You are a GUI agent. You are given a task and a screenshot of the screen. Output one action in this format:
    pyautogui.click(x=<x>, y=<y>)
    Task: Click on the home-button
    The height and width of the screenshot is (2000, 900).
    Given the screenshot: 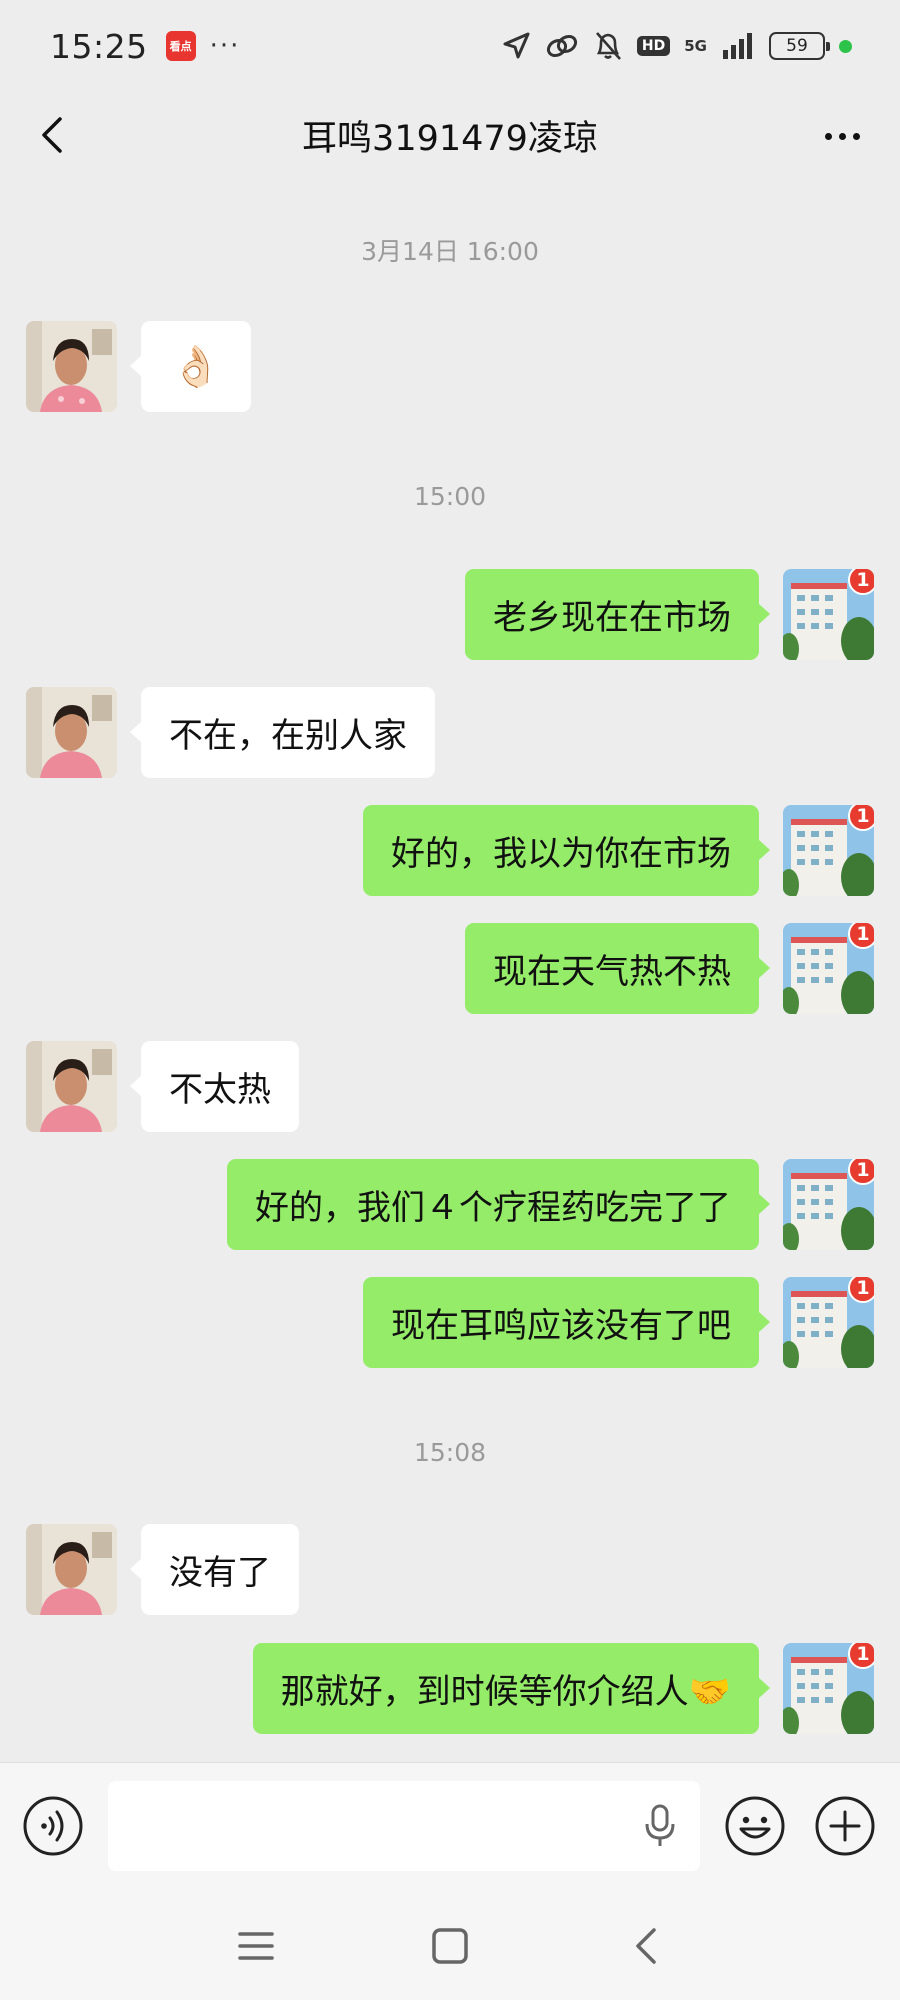 What is the action you would take?
    pyautogui.click(x=450, y=1946)
    